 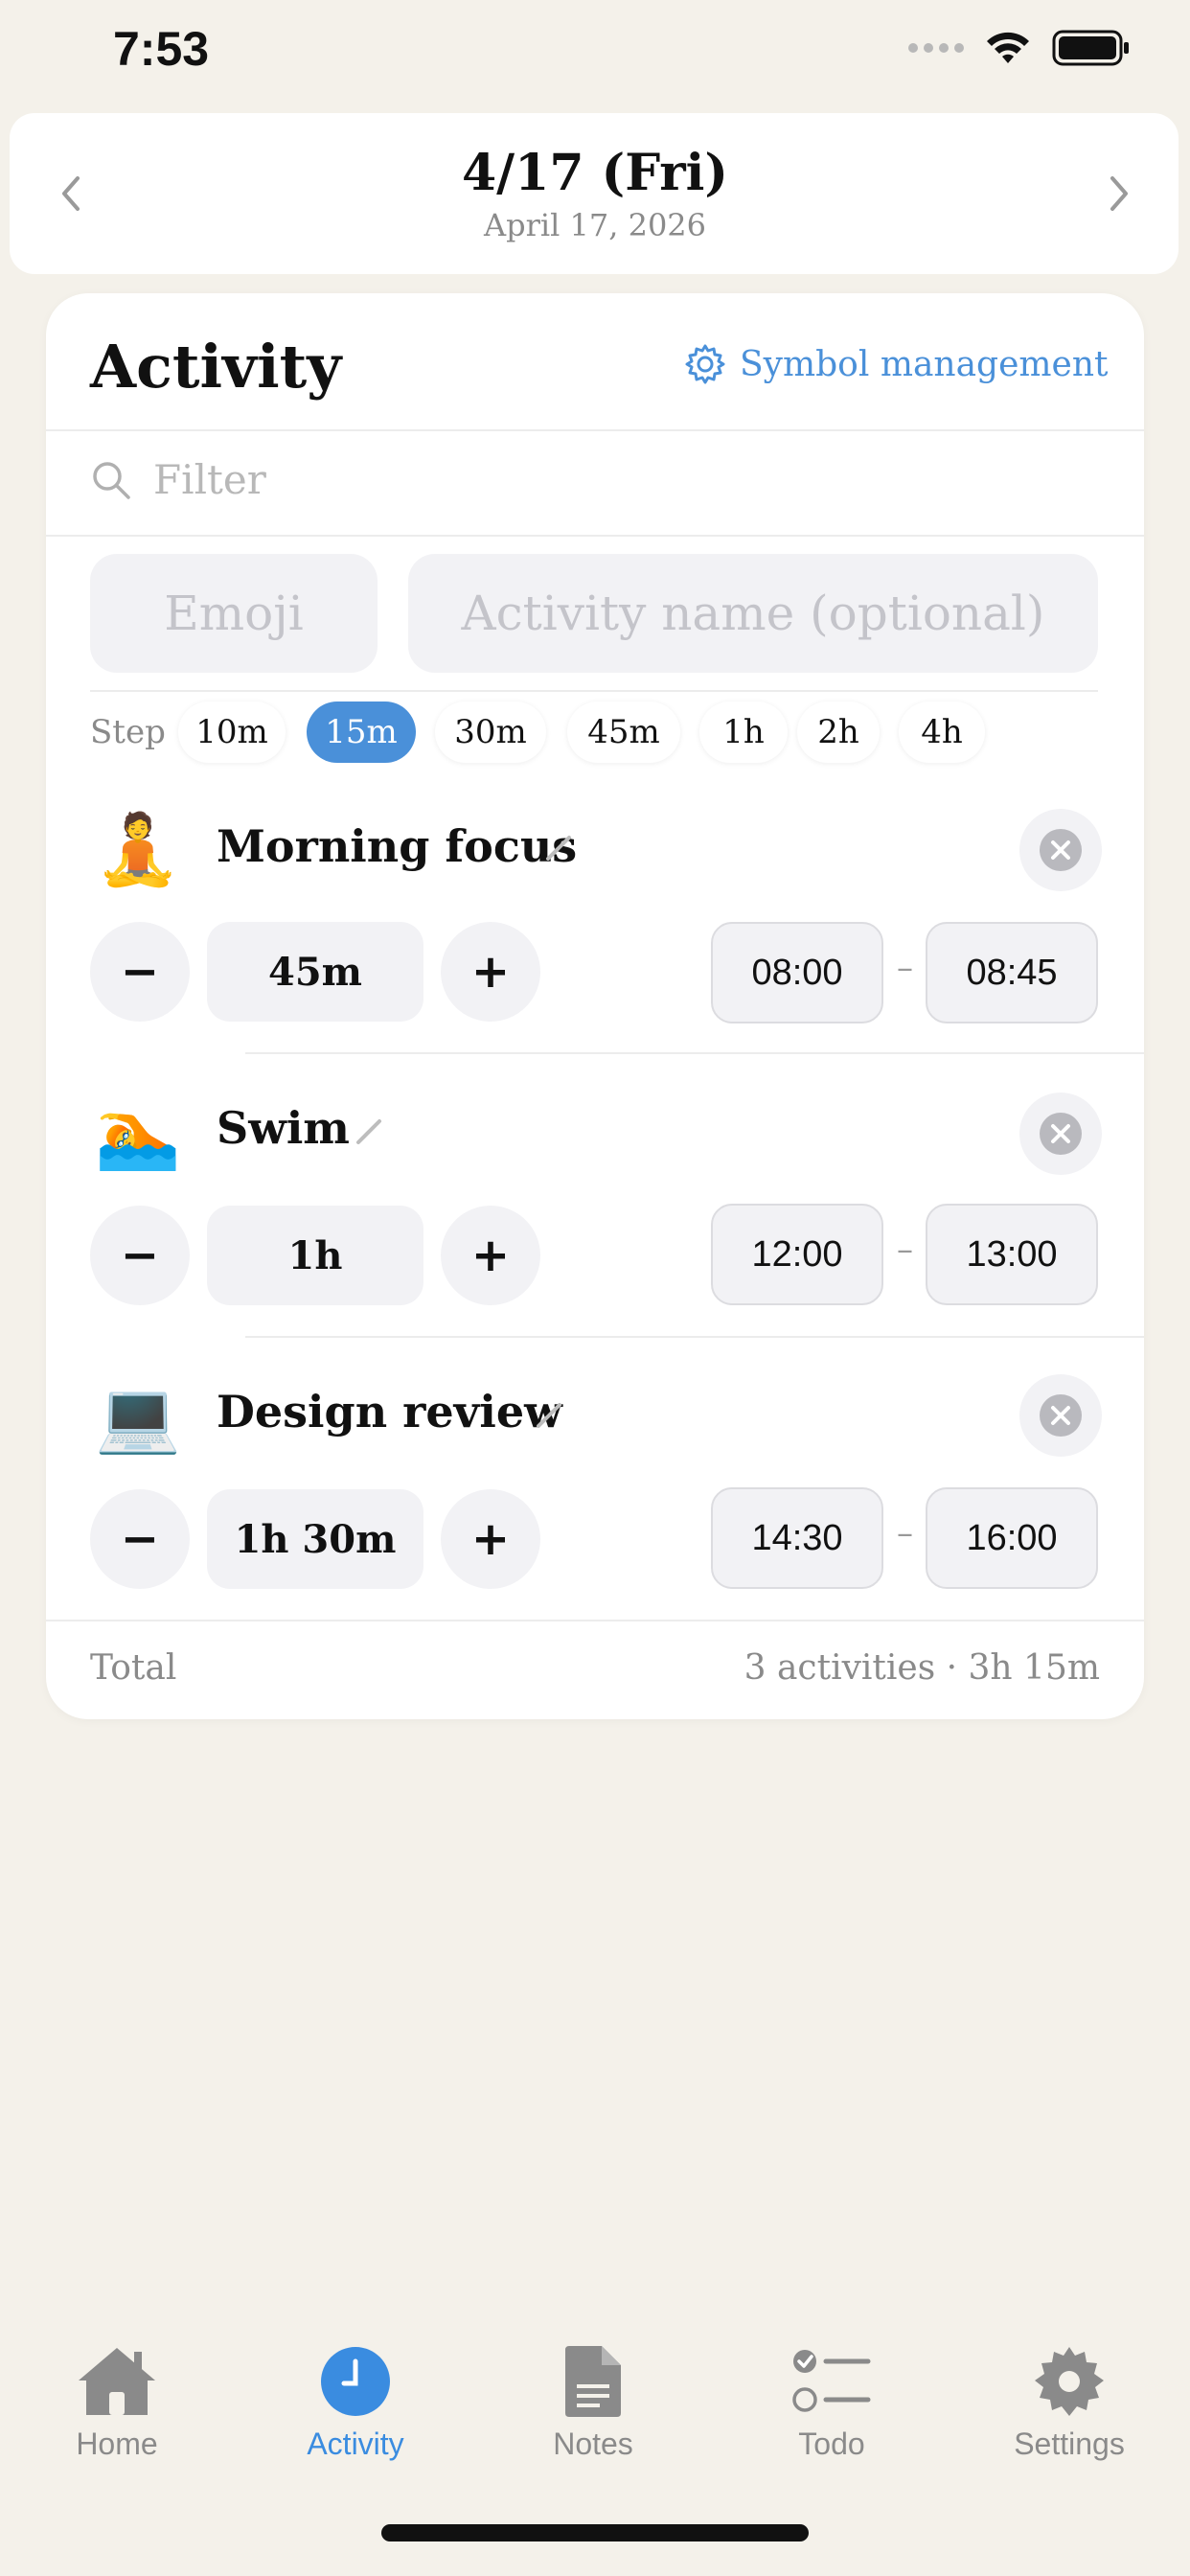 I want to click on end-time-field: 16:00, so click(x=1012, y=1538).